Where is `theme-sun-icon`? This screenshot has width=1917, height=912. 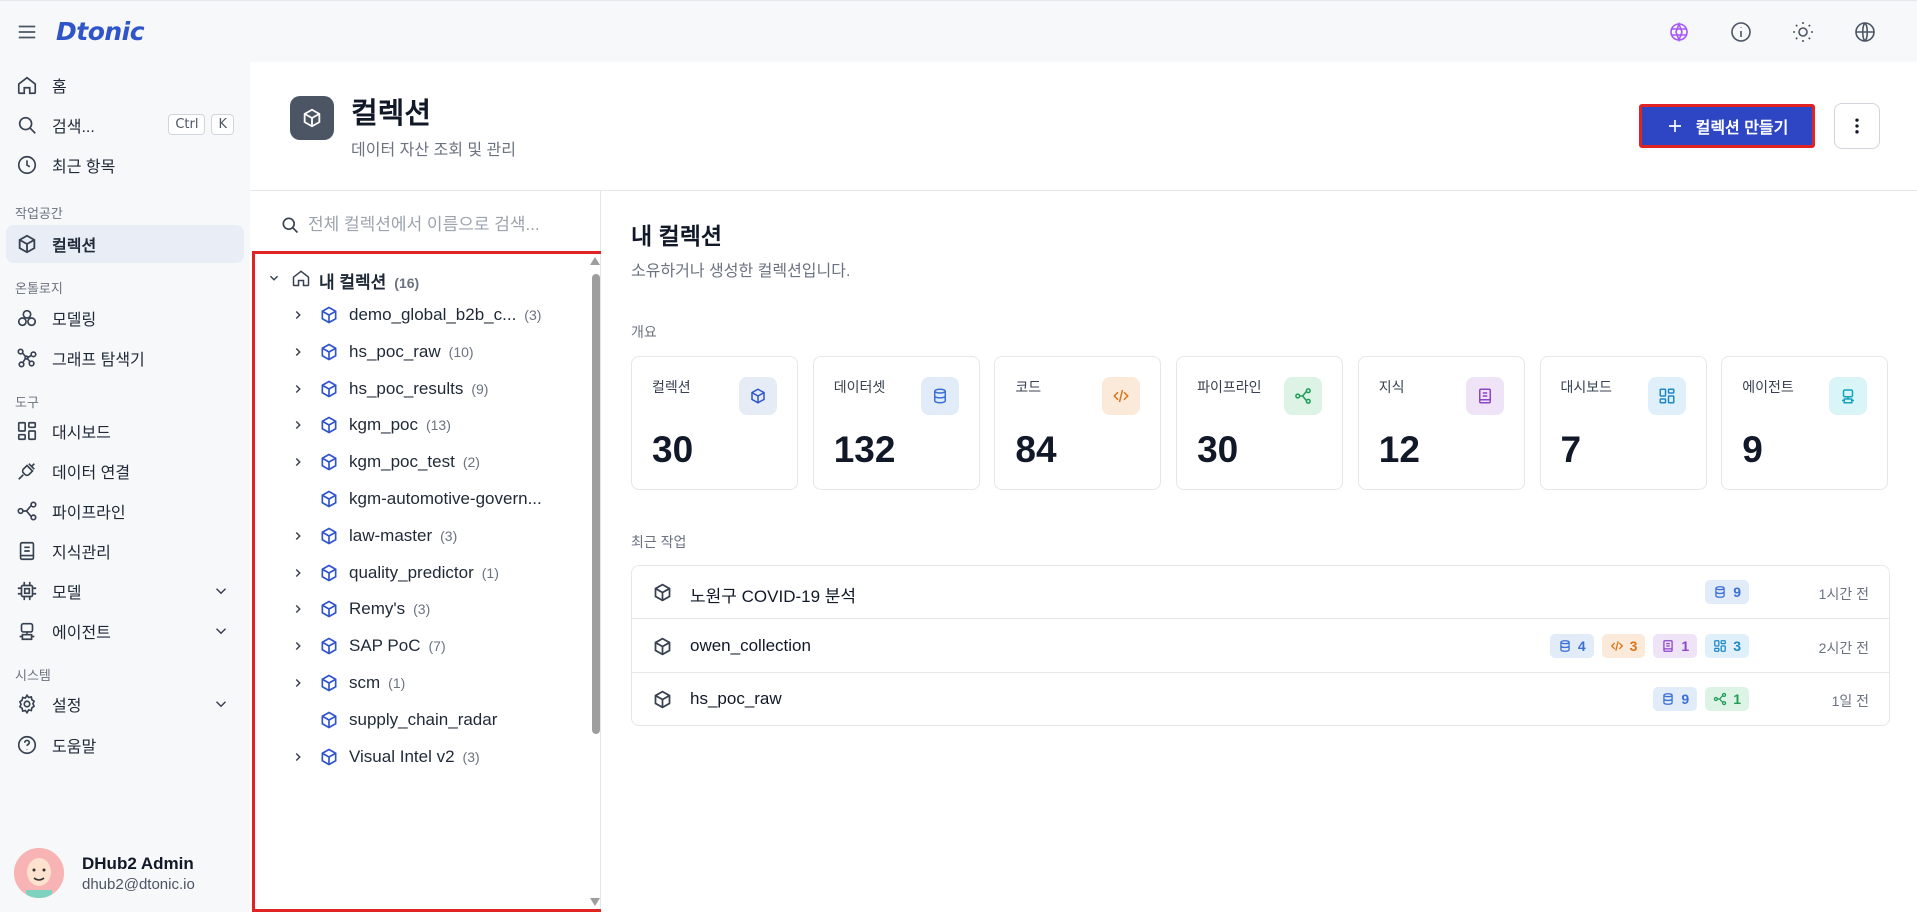 theme-sun-icon is located at coordinates (1803, 32).